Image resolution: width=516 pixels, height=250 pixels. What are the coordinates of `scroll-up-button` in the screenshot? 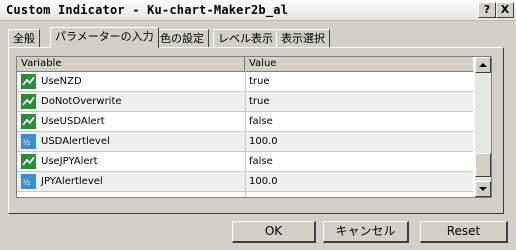 It's located at (483, 65).